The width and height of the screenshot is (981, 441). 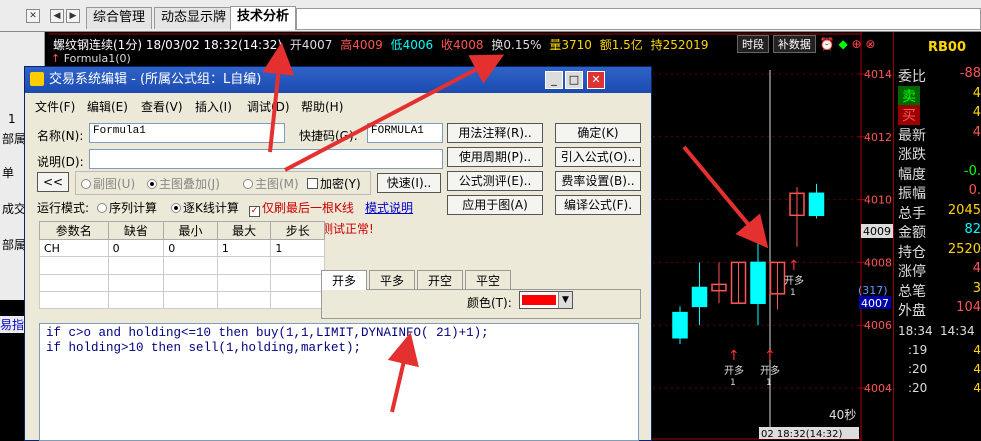 What do you see at coordinates (268, 106) in the screenshot?
I see `menu-debug: 调试(D)` at bounding box center [268, 106].